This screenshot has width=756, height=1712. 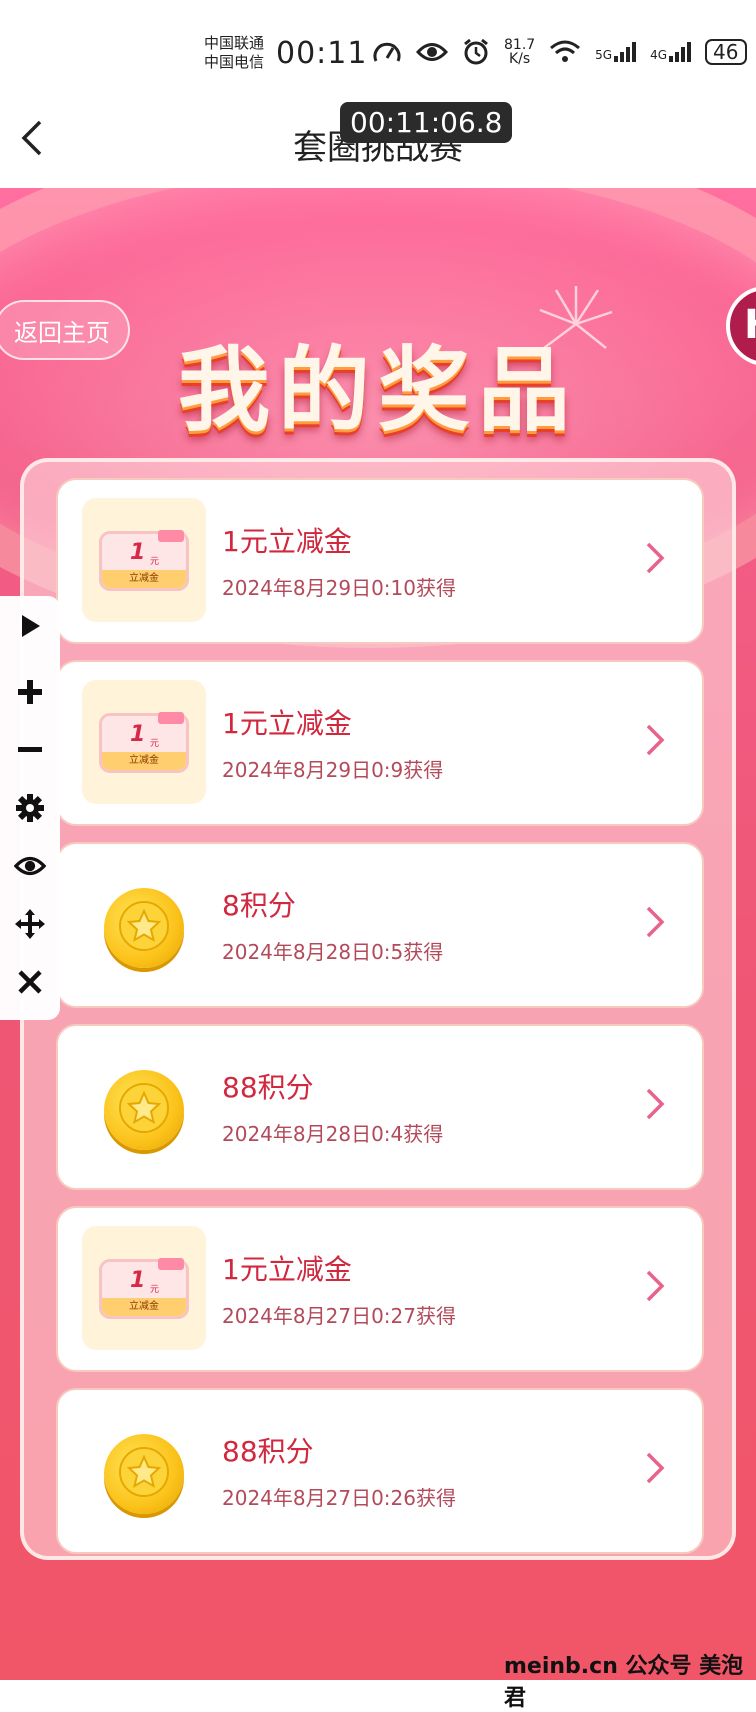 I want to click on prize-date: 2024年8月28日0:5获得, so click(x=333, y=952).